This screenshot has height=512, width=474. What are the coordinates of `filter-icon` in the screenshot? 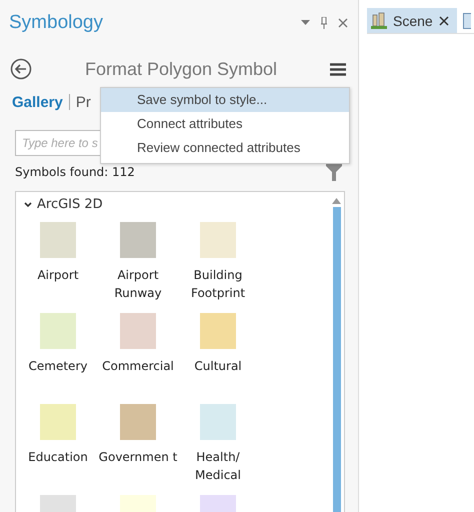 It's located at (334, 172).